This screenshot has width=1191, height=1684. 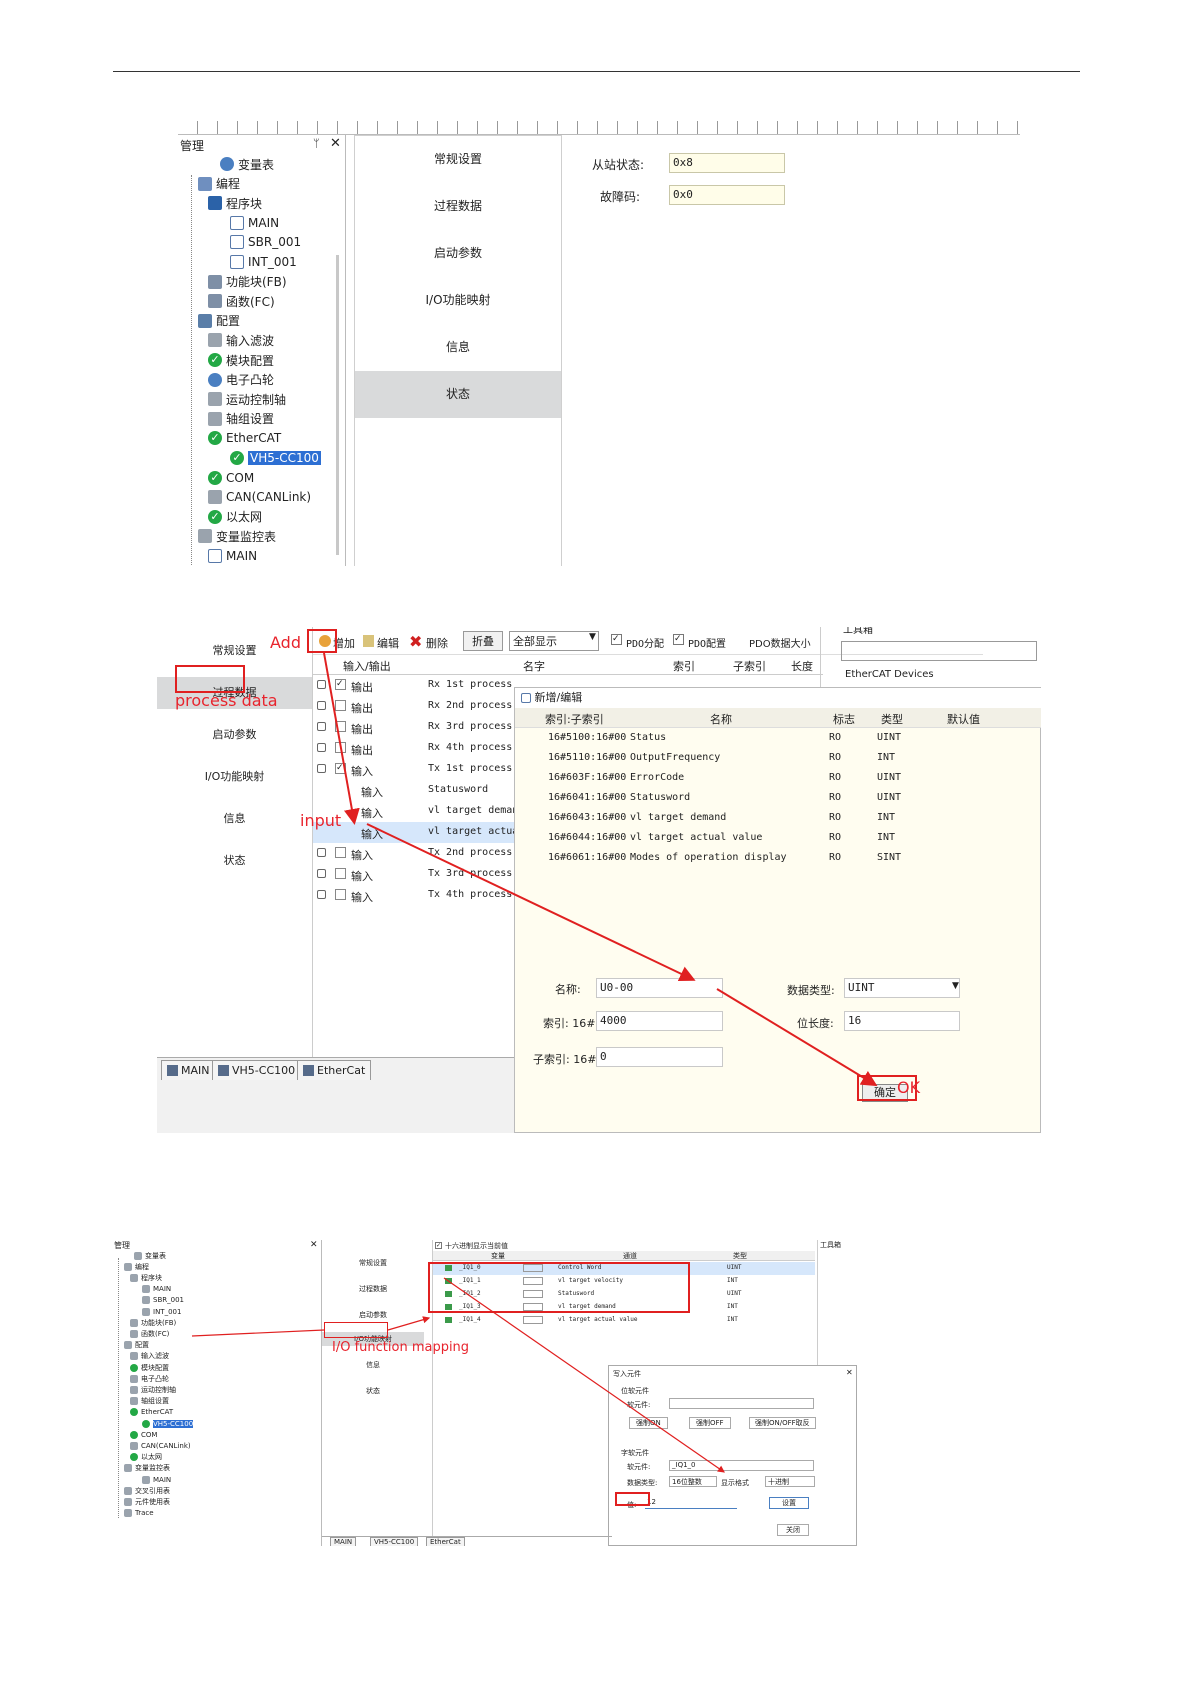 I want to click on sidebar-item: 状态, so click(x=458, y=394).